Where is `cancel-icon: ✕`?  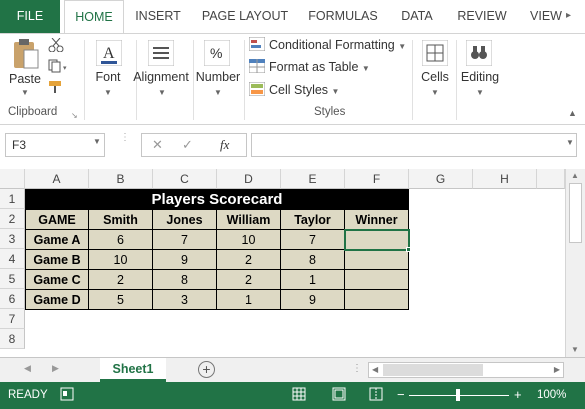 cancel-icon: ✕ is located at coordinates (157, 145).